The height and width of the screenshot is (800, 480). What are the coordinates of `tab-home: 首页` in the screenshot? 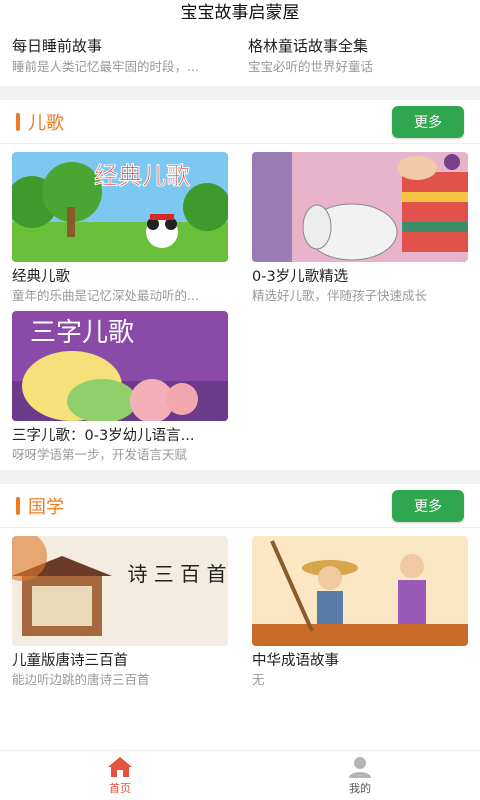 It's located at (120, 775).